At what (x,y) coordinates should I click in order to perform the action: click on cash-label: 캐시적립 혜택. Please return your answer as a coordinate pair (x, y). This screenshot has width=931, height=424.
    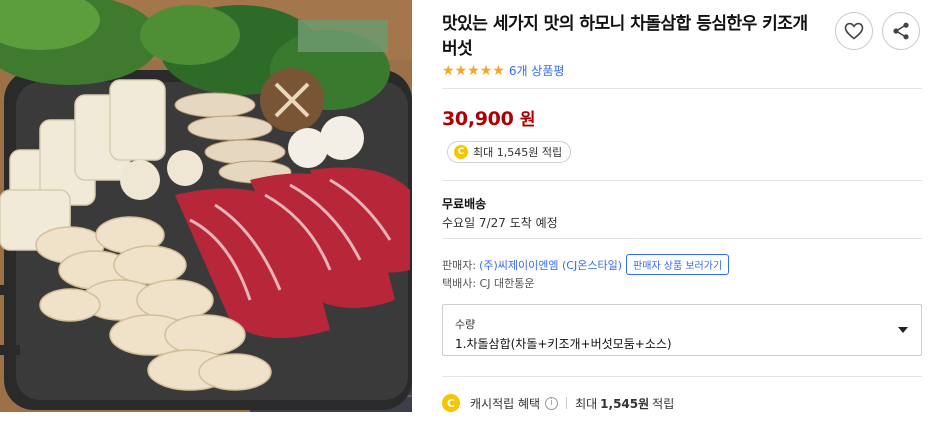
    Looking at the image, I should click on (505, 403).